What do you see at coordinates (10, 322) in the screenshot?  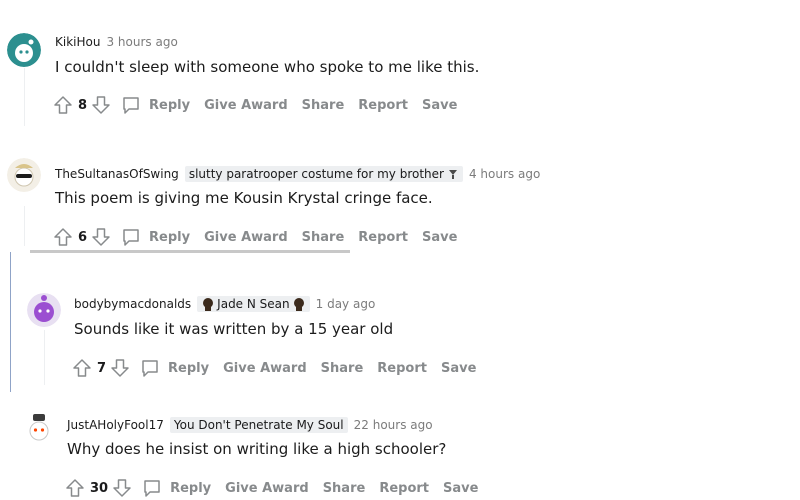 I see `thread-line-active` at bounding box center [10, 322].